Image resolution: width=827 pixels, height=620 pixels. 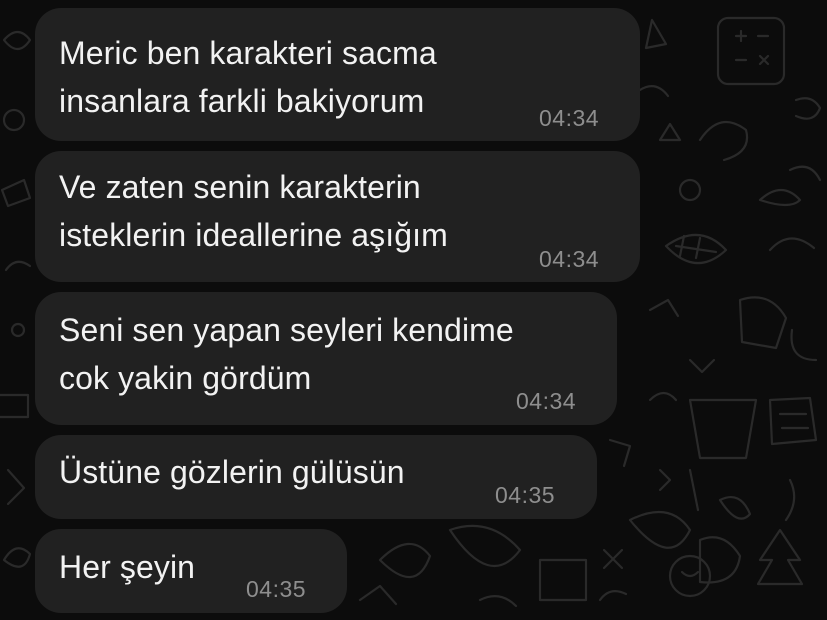 I want to click on message-bubble: Üstüne gözlerin gülüsün 04:35, so click(x=316, y=477).